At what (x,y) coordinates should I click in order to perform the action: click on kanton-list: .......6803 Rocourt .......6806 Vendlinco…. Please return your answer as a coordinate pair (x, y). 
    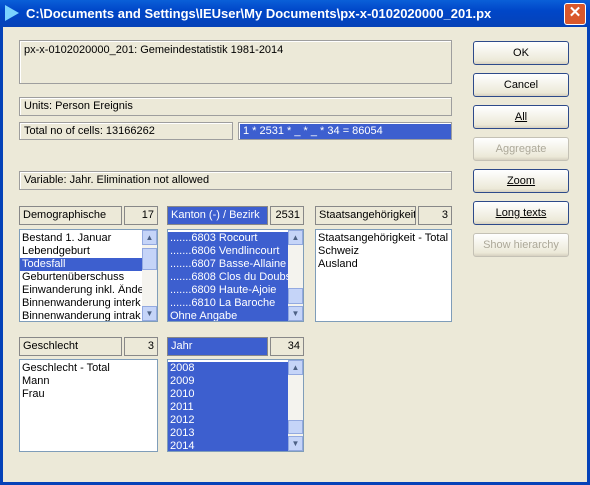
    Looking at the image, I should click on (235, 275).